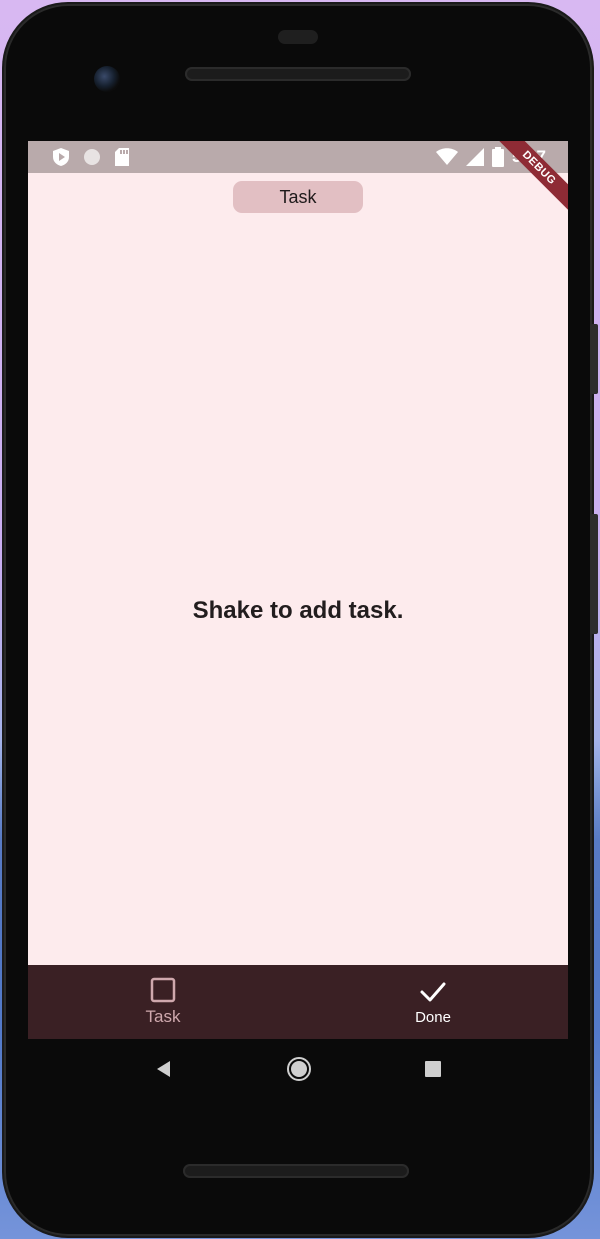  I want to click on power-button, so click(594, 574).